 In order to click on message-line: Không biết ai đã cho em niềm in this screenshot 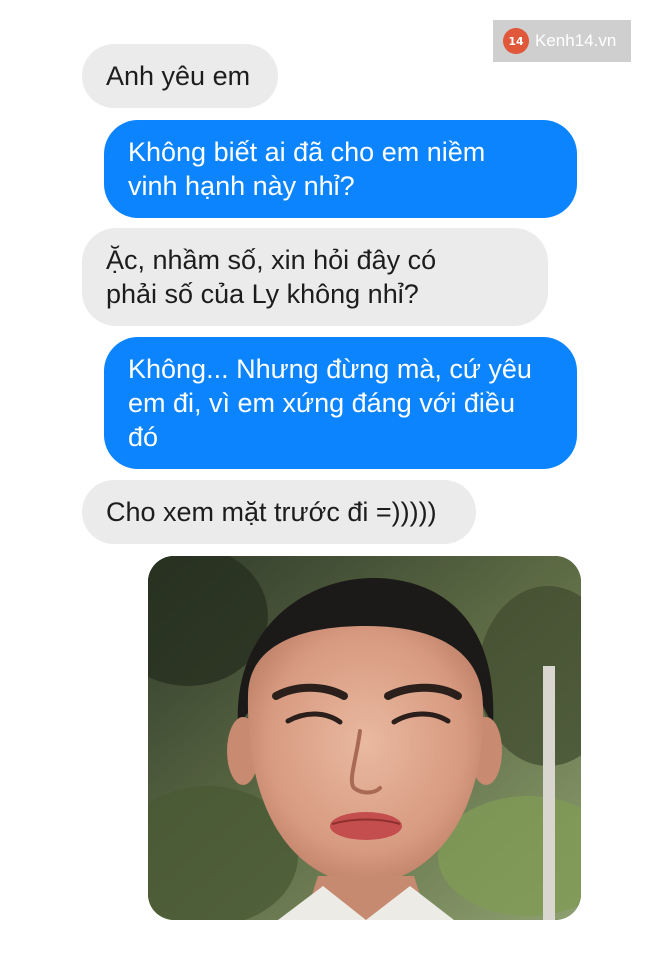, I will do `click(307, 152)`.